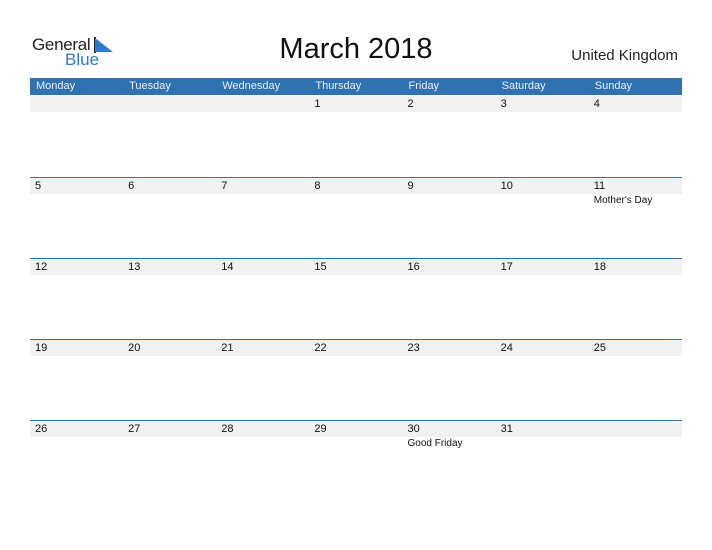  I want to click on day-number: 7, so click(224, 186).